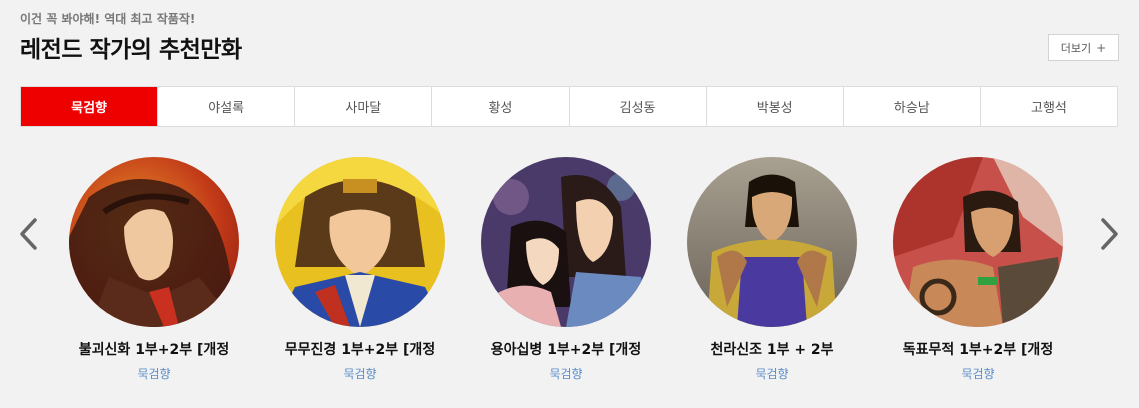  I want to click on author-tabs: 묵검향 야설록 사마달 황성 김성동 박봉성 하승남 고행석, so click(569, 106).